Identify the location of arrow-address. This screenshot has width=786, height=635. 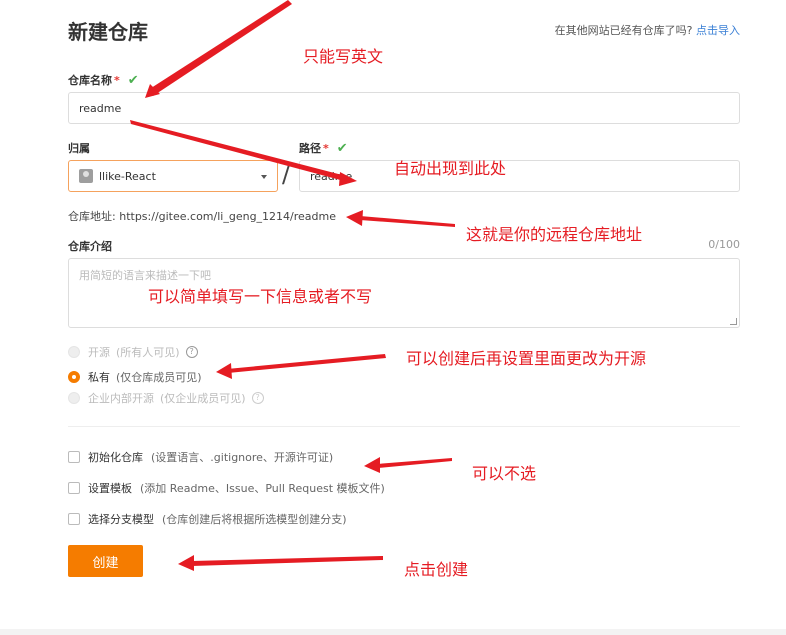
(407, 221).